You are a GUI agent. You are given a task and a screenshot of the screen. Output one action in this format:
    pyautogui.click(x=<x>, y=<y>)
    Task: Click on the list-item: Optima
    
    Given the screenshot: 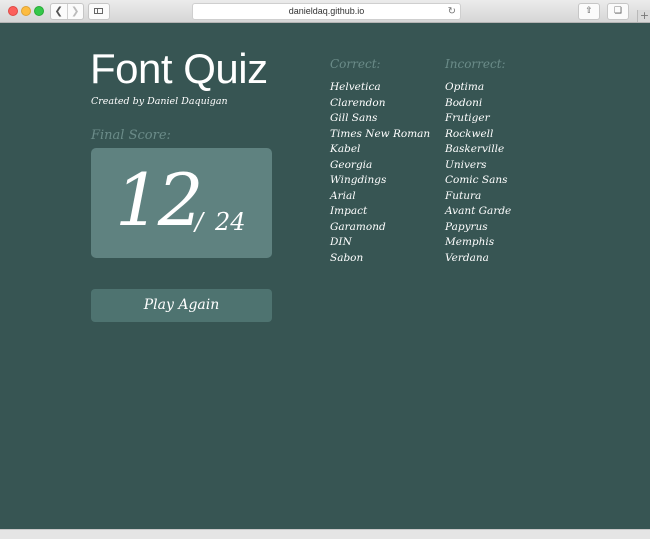 What is the action you would take?
    pyautogui.click(x=465, y=87)
    